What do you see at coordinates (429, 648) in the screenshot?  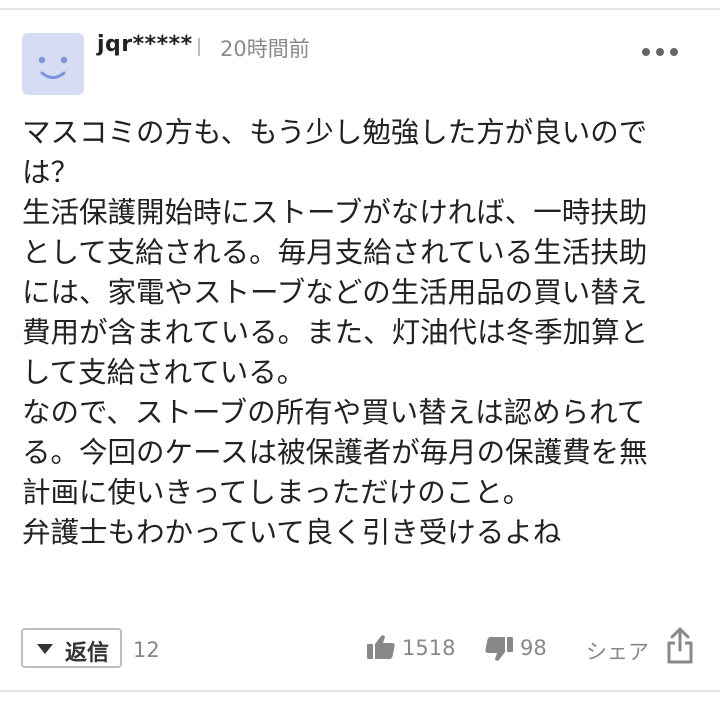 I see `like-count: 1518` at bounding box center [429, 648].